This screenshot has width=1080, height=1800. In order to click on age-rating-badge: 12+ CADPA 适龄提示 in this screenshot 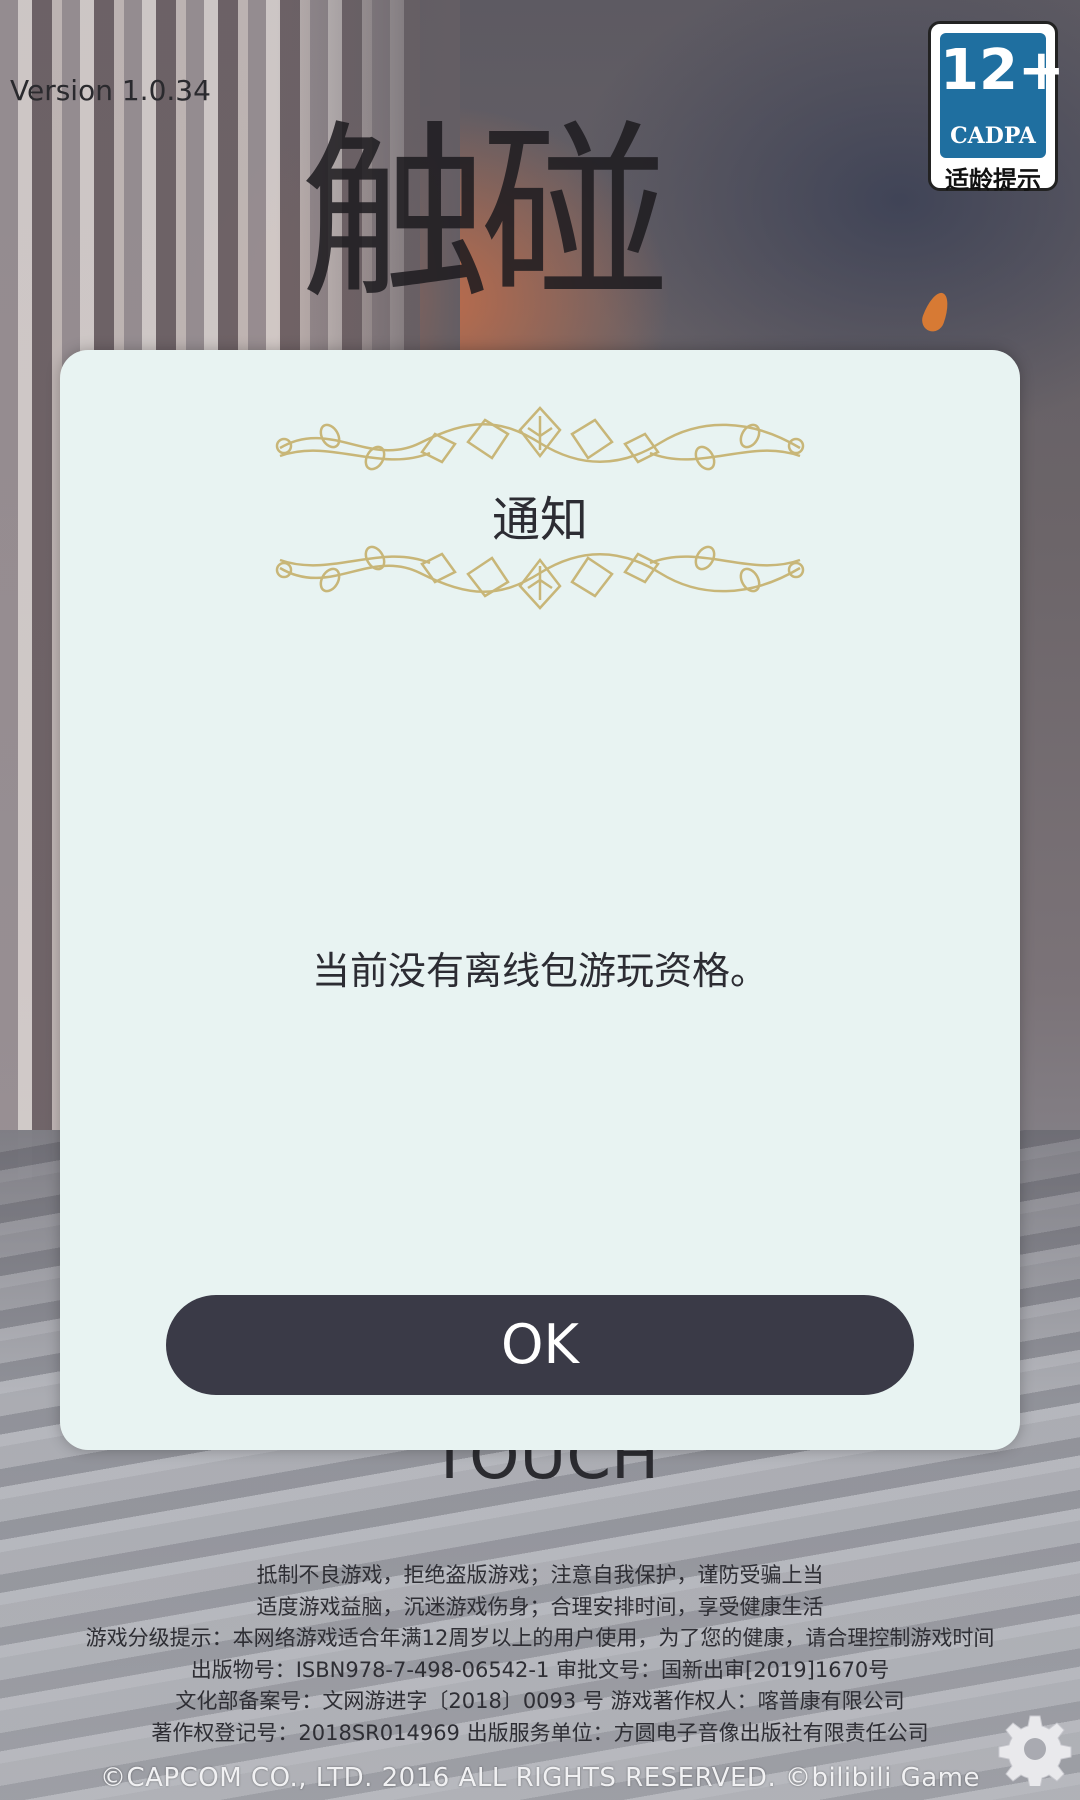, I will do `click(996, 107)`.